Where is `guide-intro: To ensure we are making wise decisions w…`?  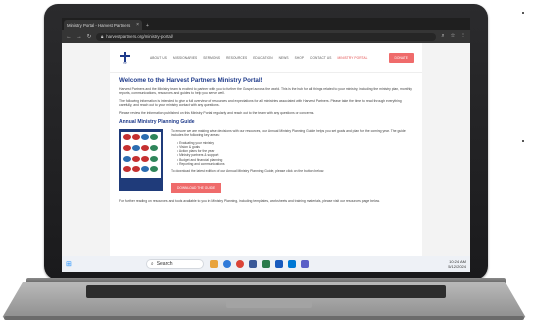
guide-intro: To ensure we are making wise decisions w… is located at coordinates (288, 133).